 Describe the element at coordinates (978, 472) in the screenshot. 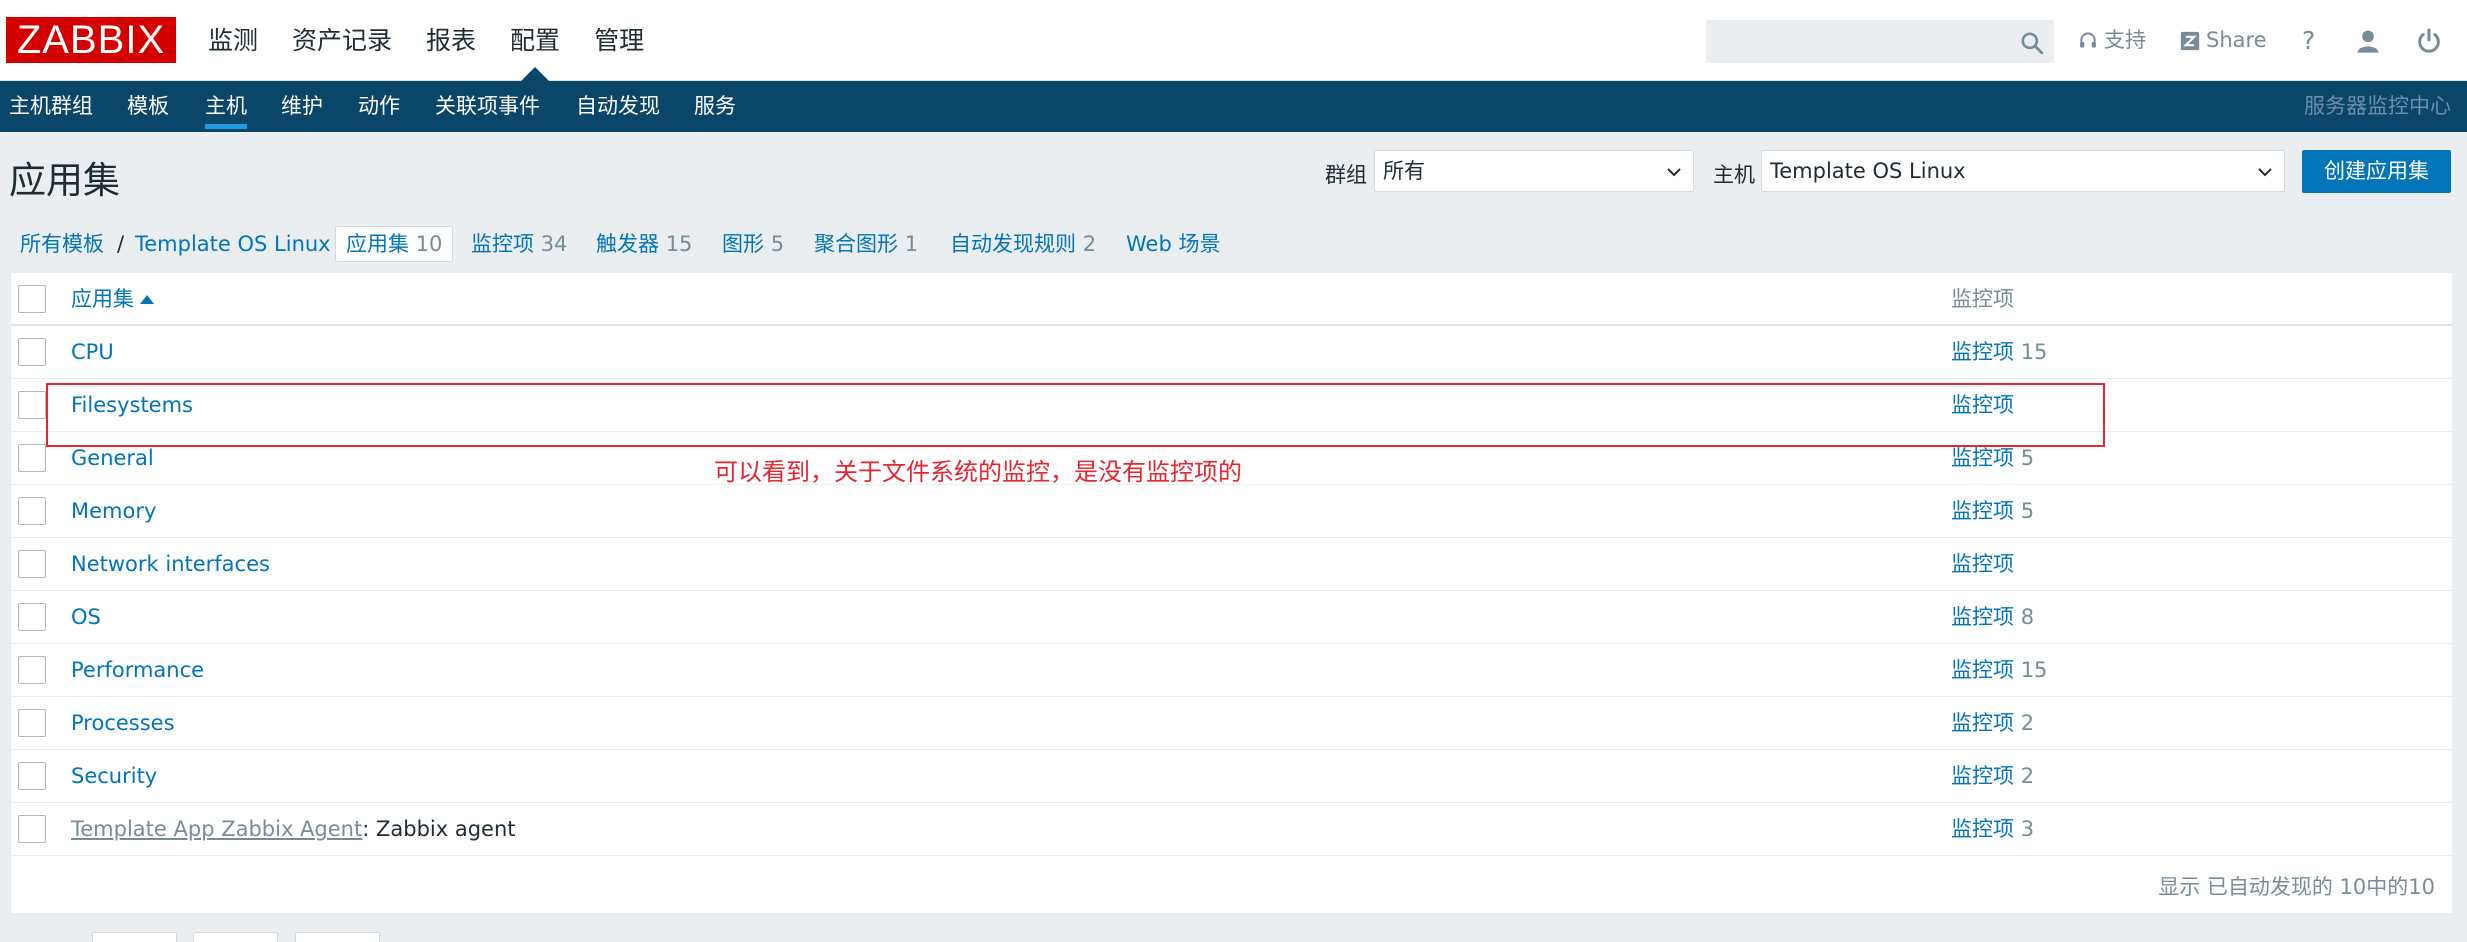

I see `annotation-text: 可以看到，关于文件系统的监控，是没有监控项的` at that location.